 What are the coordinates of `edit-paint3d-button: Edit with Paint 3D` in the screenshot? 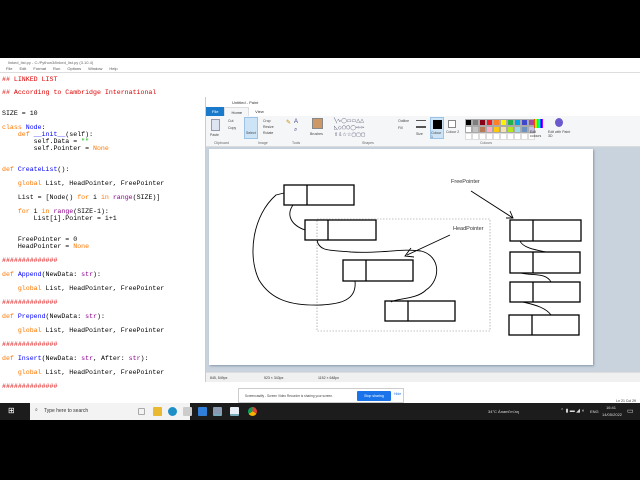 It's located at (560, 134).